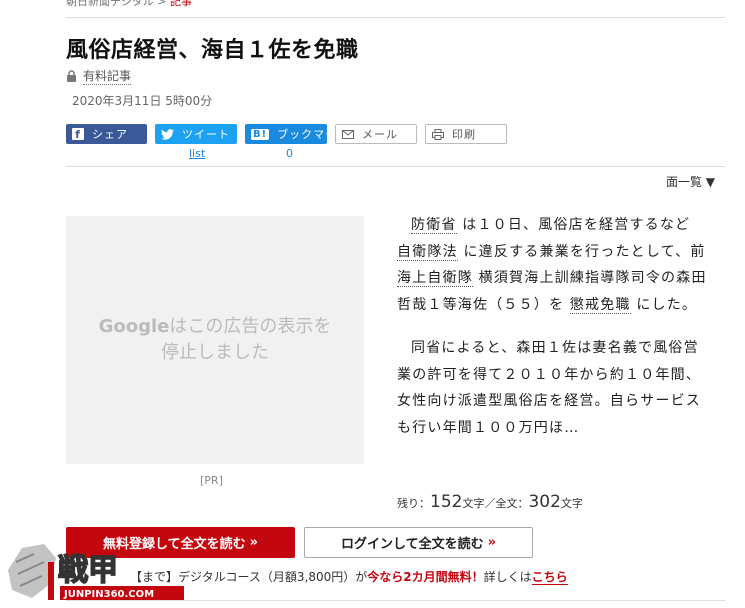  What do you see at coordinates (495, 503) in the screenshot?
I see `remaining-unit: 文字／全文：` at bounding box center [495, 503].